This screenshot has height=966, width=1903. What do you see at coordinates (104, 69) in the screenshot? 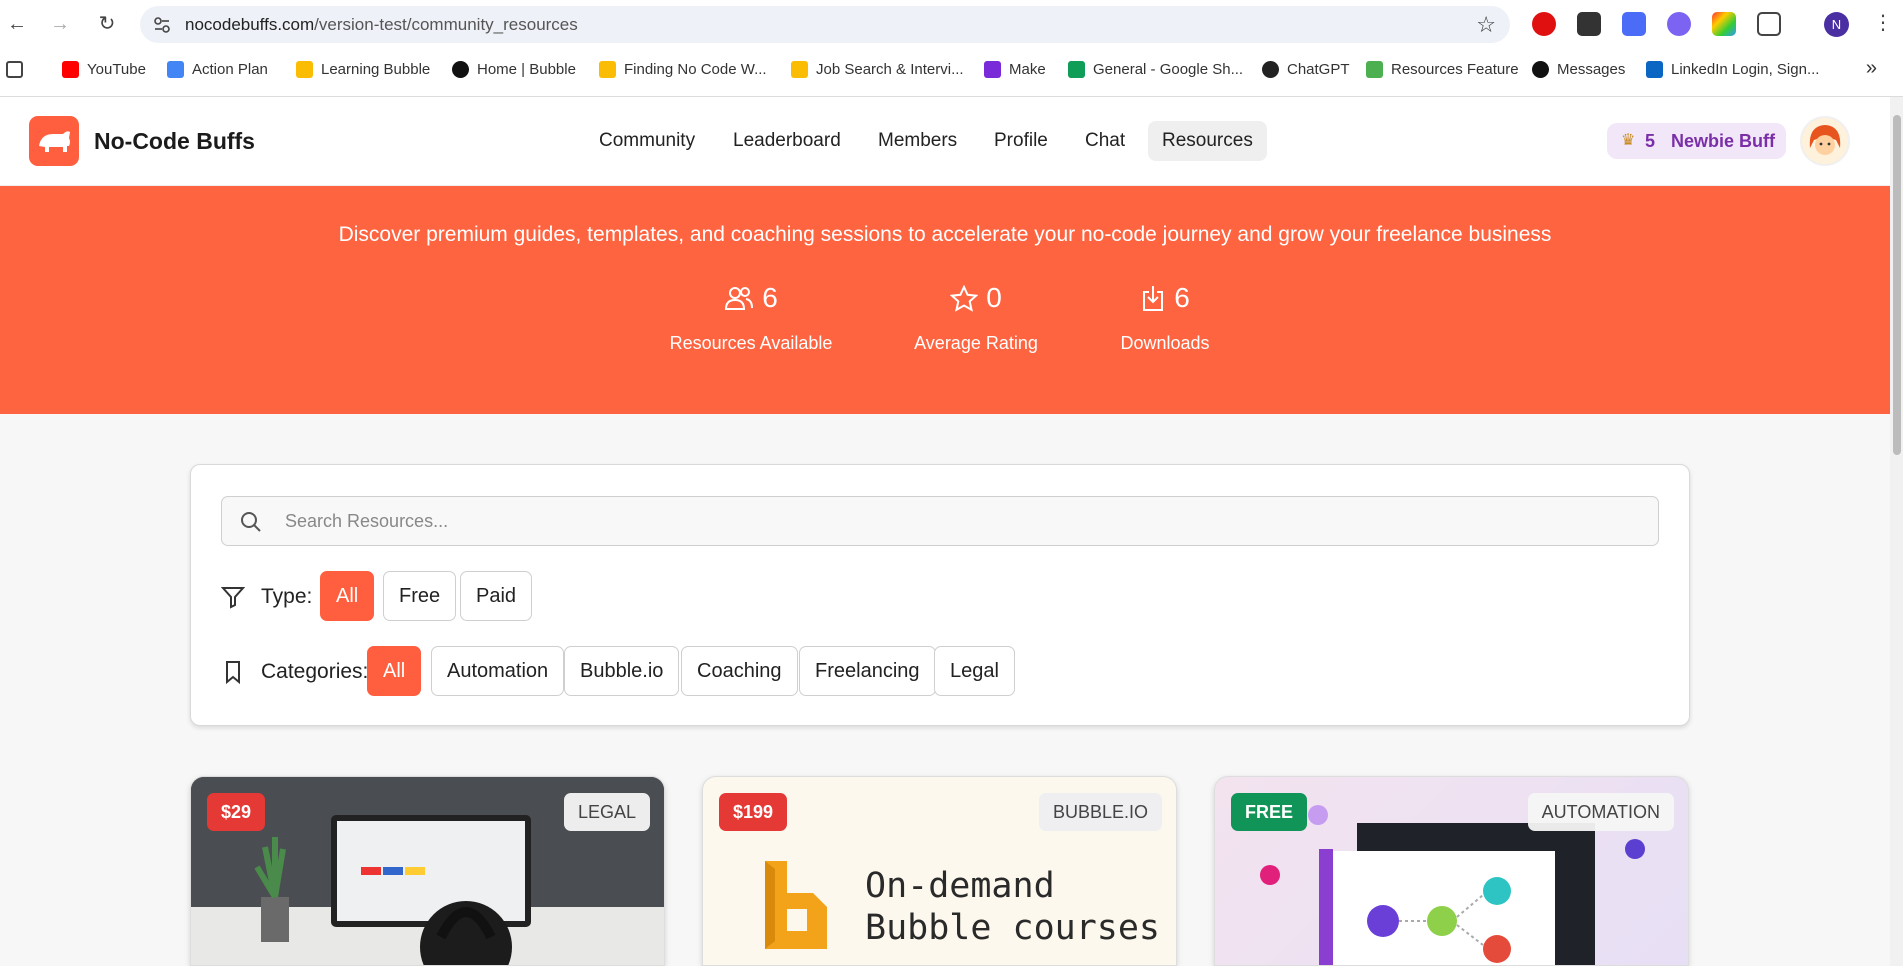
I see `bookmark-youtube: YouTube` at bounding box center [104, 69].